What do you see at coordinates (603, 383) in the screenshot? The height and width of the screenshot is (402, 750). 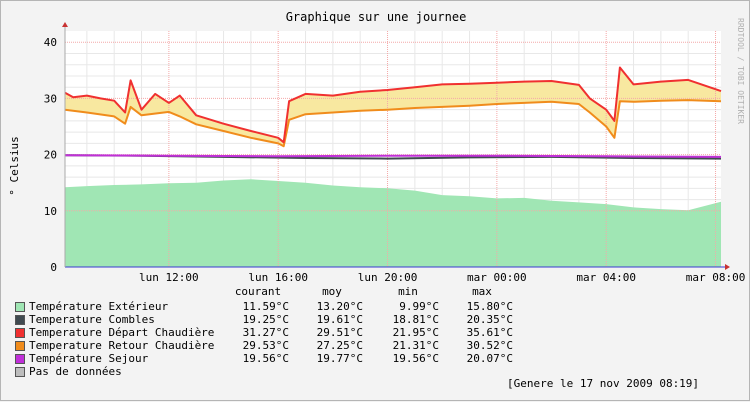 I see `generated-timestamp: [Genere le 17 nov 2009 08:19]` at bounding box center [603, 383].